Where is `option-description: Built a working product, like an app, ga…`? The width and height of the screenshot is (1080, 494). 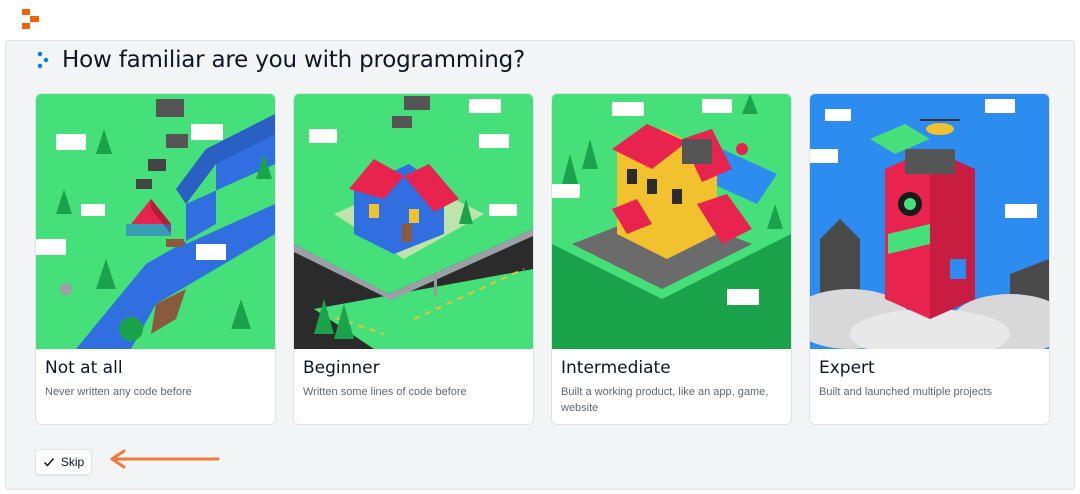 option-description: Built a working product, like an app, ga… is located at coordinates (665, 400).